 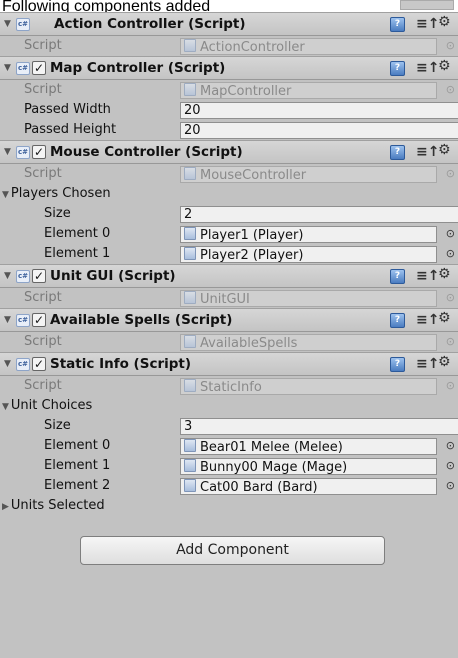 I want to click on property-row: Passed Width 20, so click(x=229, y=110).